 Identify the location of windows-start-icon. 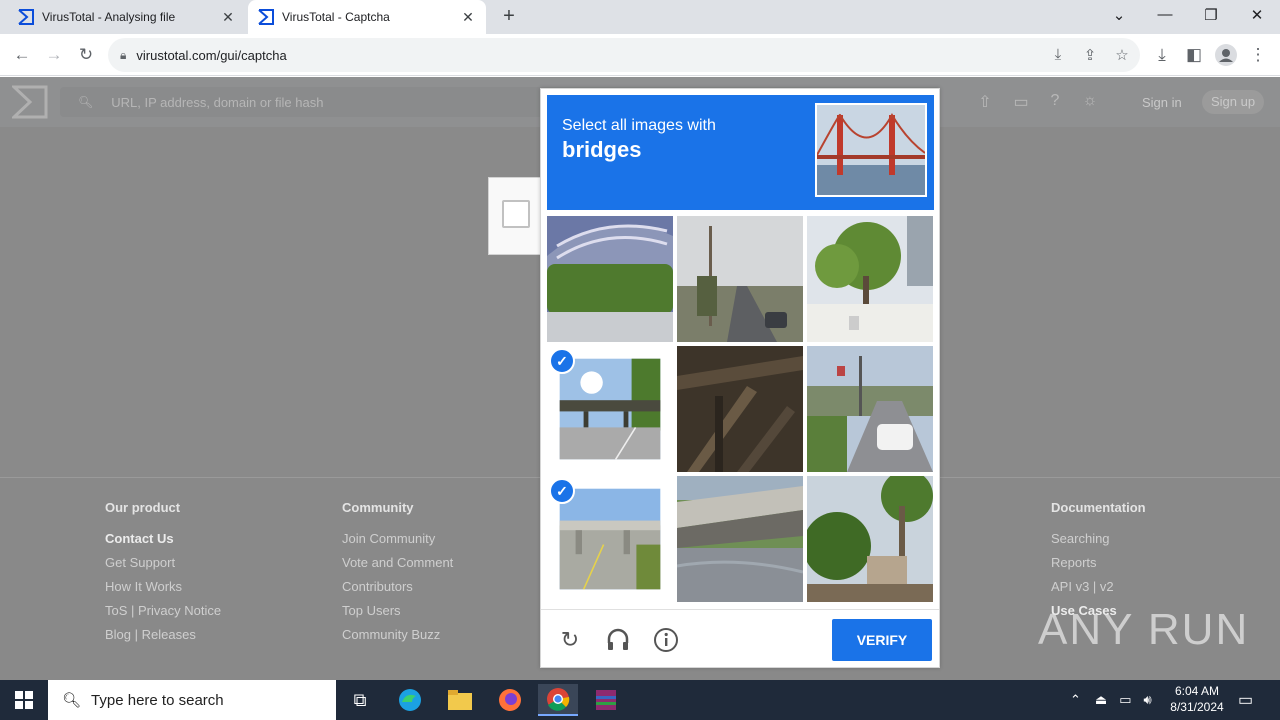
(24, 700).